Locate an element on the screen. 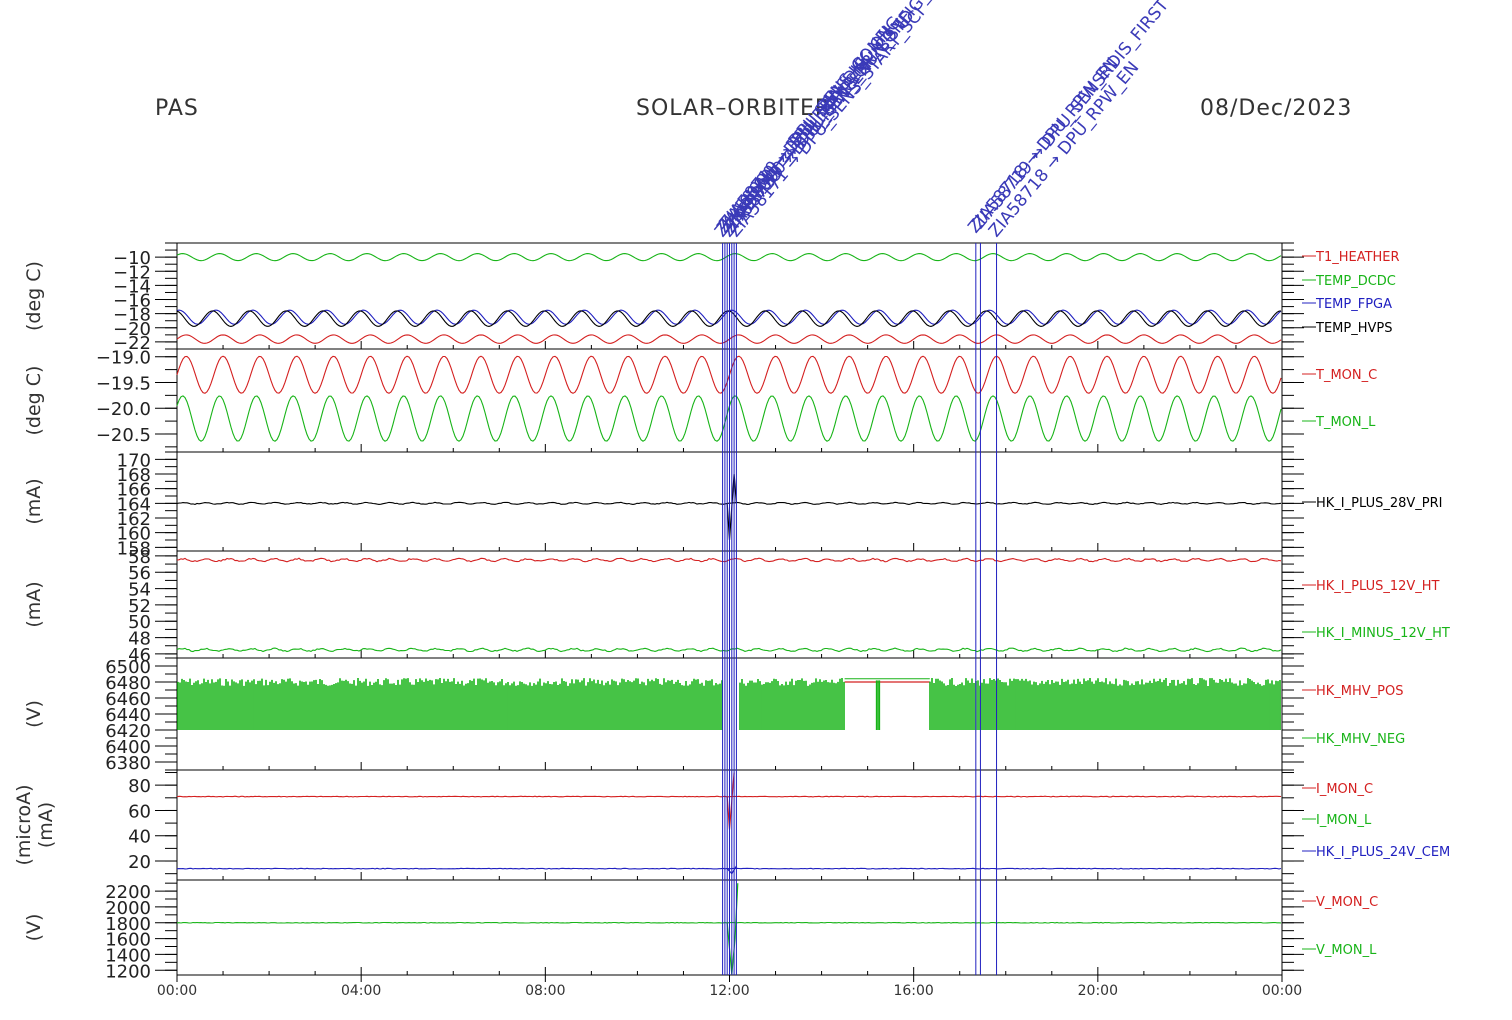 Image resolution: width=1512 pixels, height=1020 pixels. legend-label: HK_MHV_NEG is located at coordinates (1360, 739).